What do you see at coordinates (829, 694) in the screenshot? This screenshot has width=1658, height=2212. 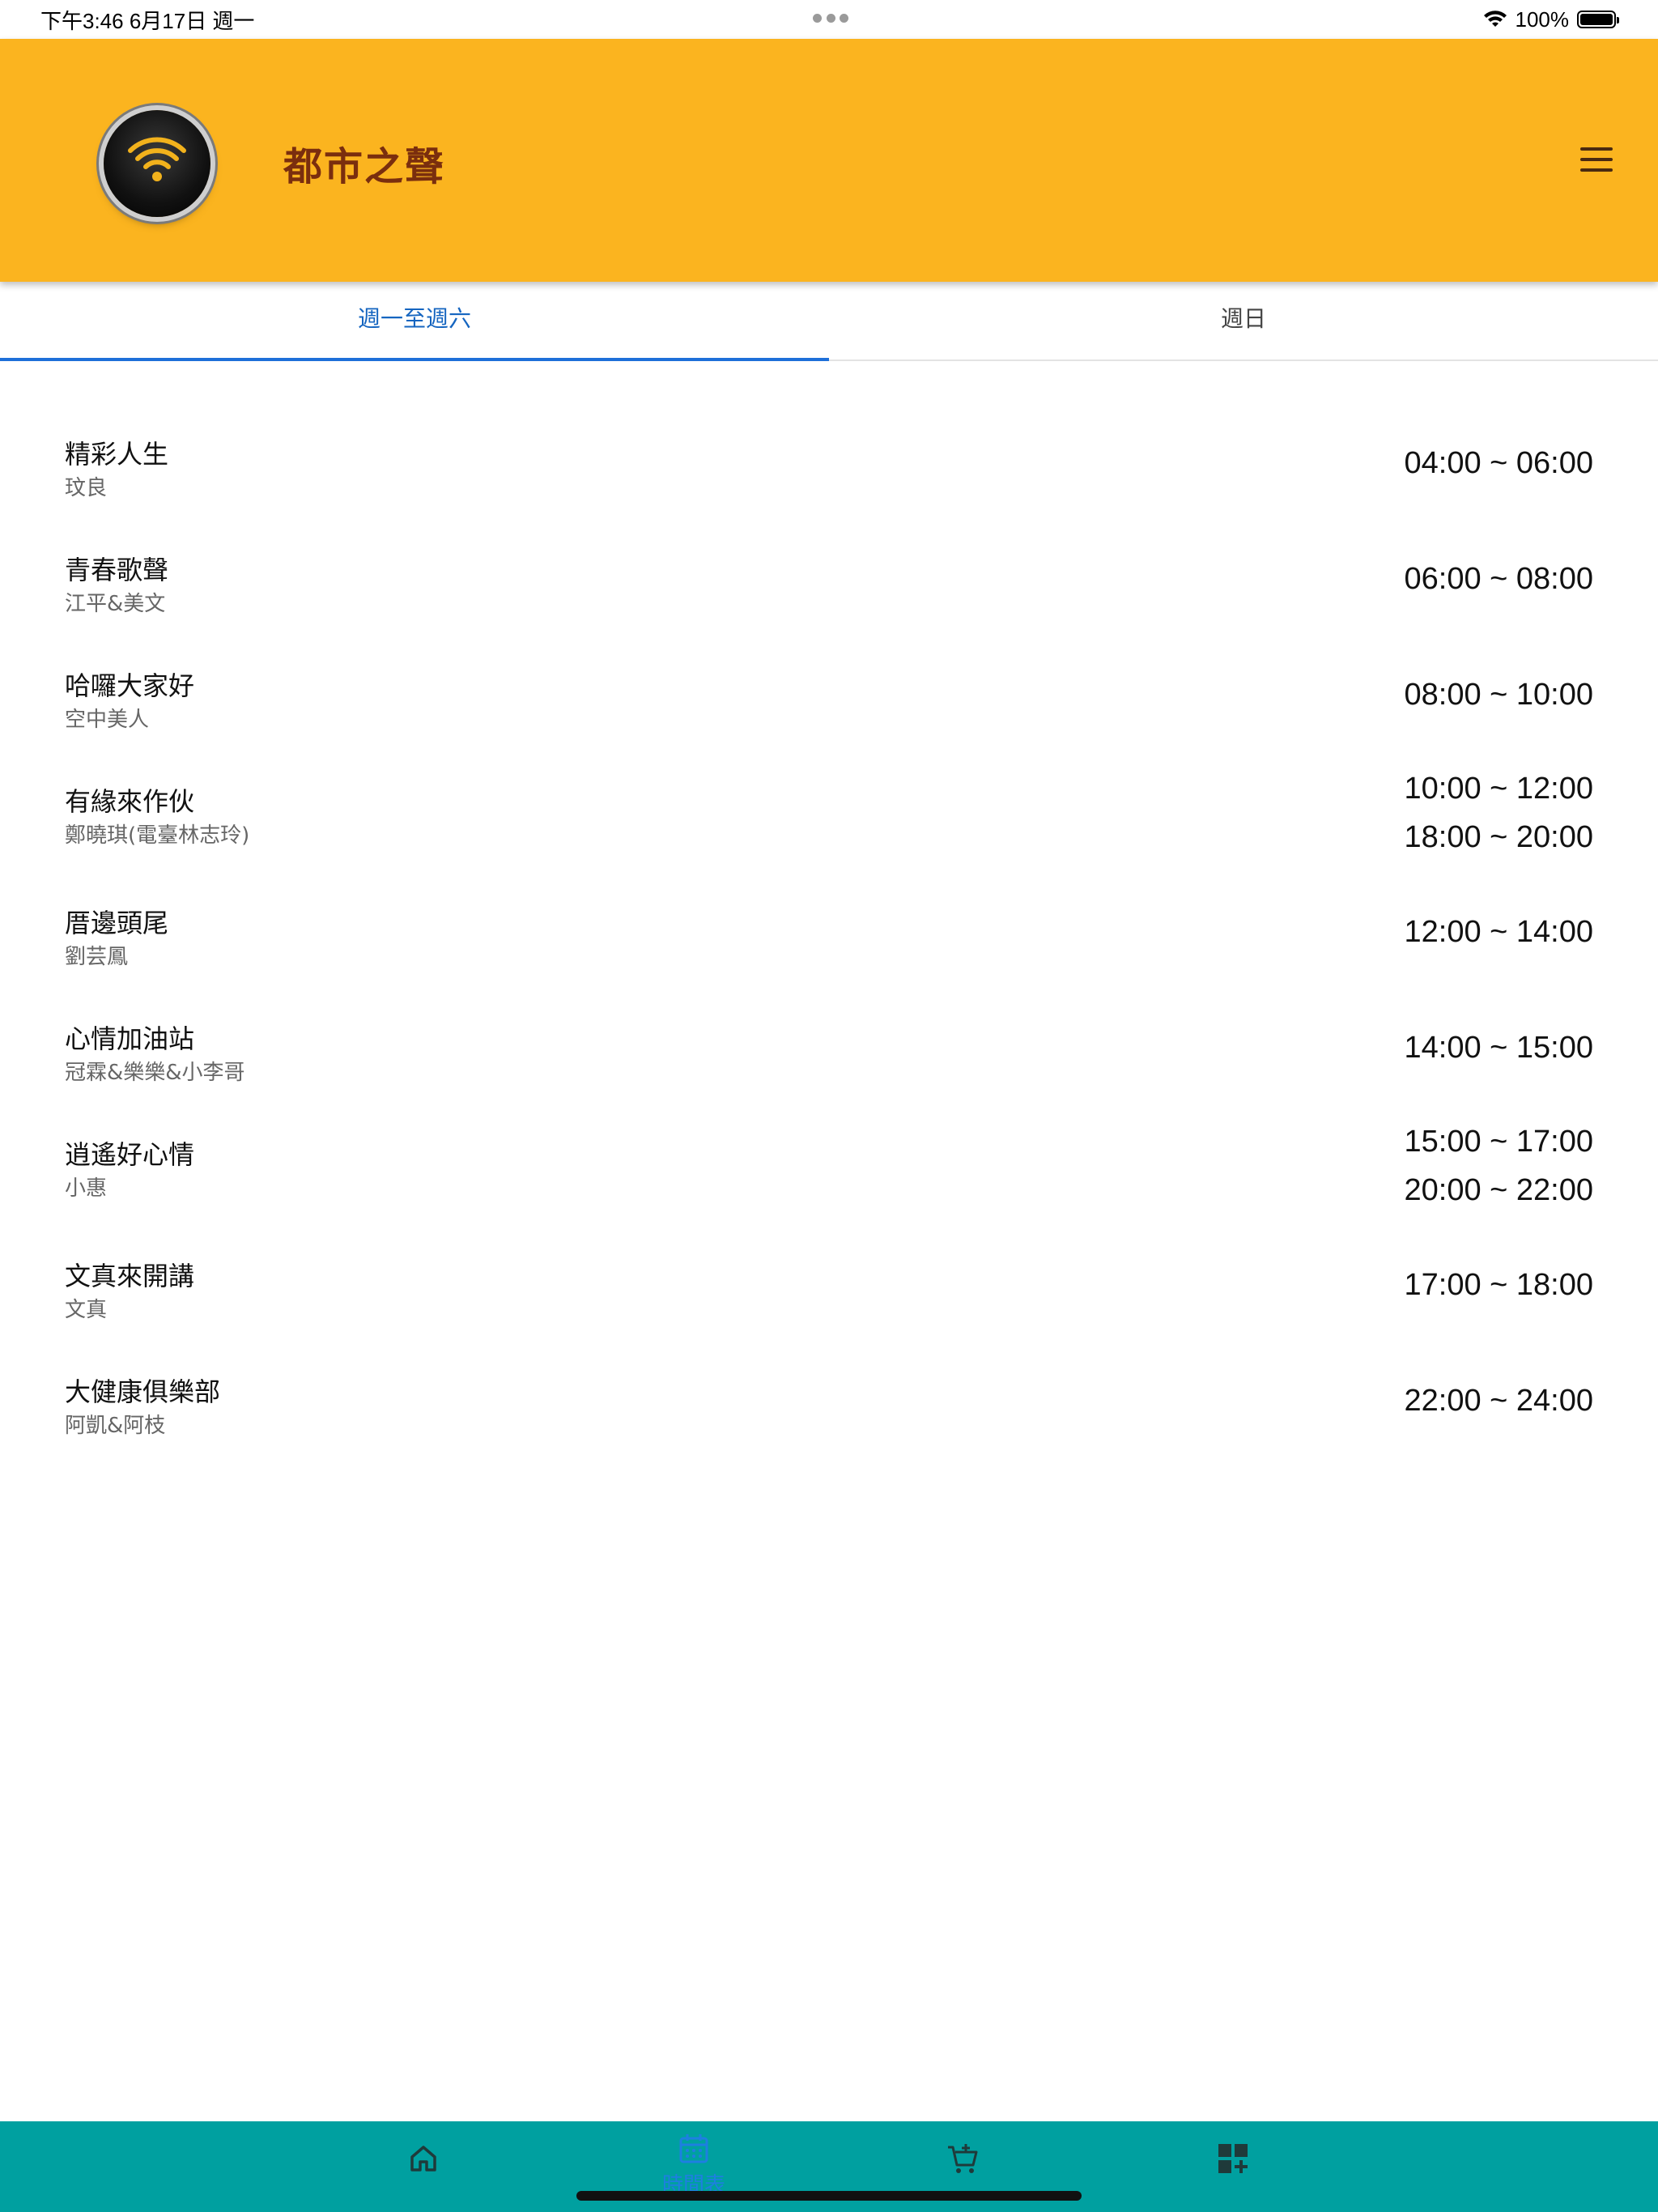 I see `list-item: 哈囉大家好 空中美人 08:00 ~ 10:00` at bounding box center [829, 694].